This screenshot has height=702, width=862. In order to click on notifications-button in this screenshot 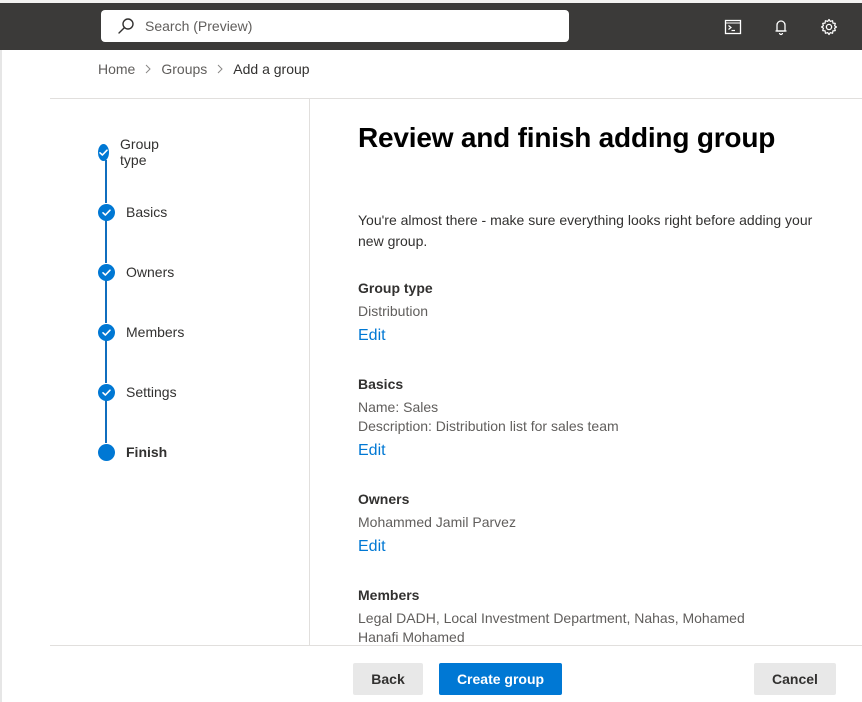, I will do `click(781, 27)`.